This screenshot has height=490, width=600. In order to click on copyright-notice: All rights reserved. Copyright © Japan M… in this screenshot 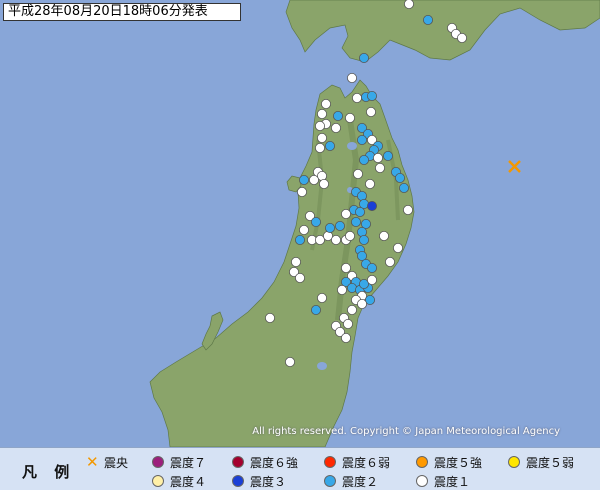, I will do `click(406, 431)`.